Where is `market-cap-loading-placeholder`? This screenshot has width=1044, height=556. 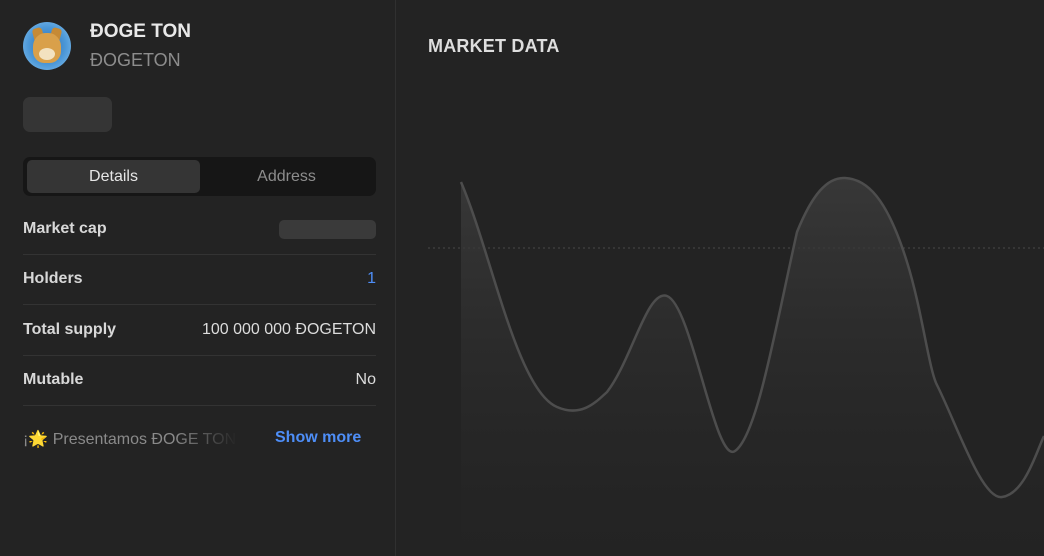
market-cap-loading-placeholder is located at coordinates (327, 229).